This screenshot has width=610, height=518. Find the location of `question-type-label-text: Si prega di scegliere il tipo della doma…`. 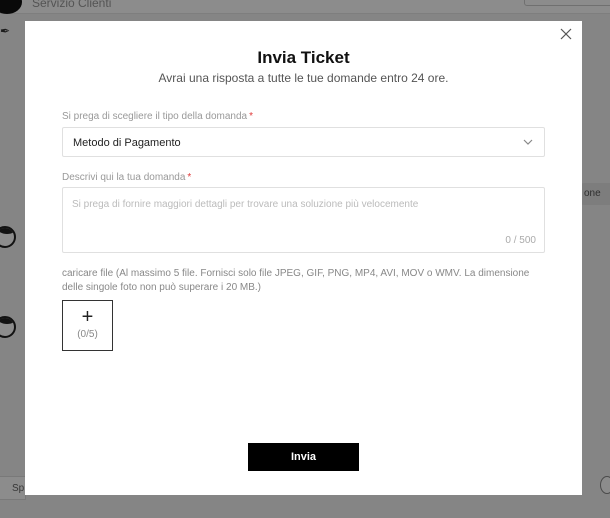

question-type-label-text: Si prega di scegliere il tipo della doma… is located at coordinates (155, 116).